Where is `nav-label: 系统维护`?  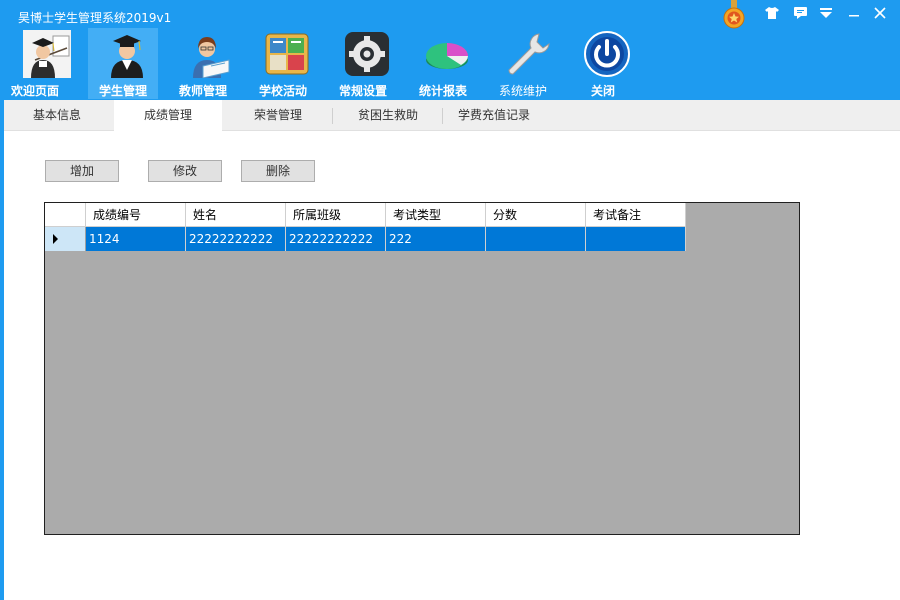 nav-label: 系统维护 is located at coordinates (522, 91).